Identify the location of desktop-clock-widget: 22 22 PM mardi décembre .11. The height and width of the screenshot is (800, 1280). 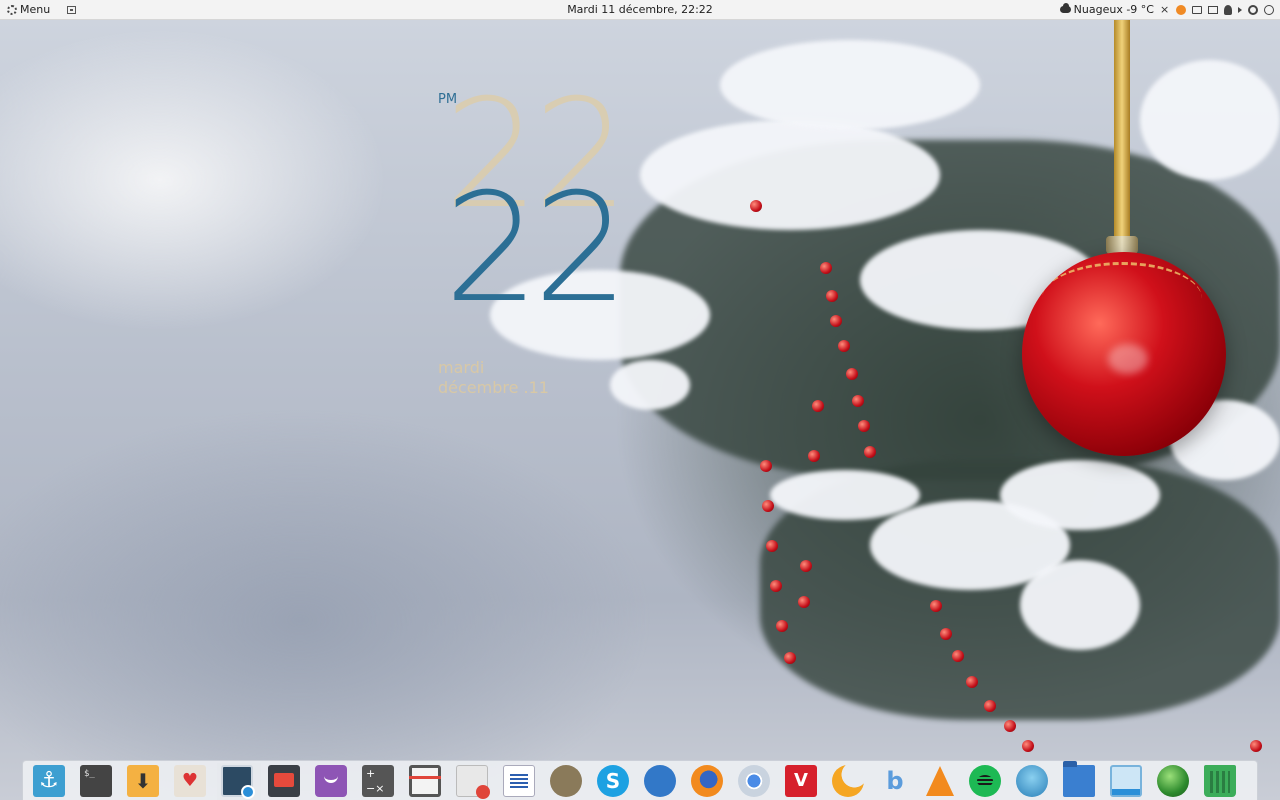
(538, 244).